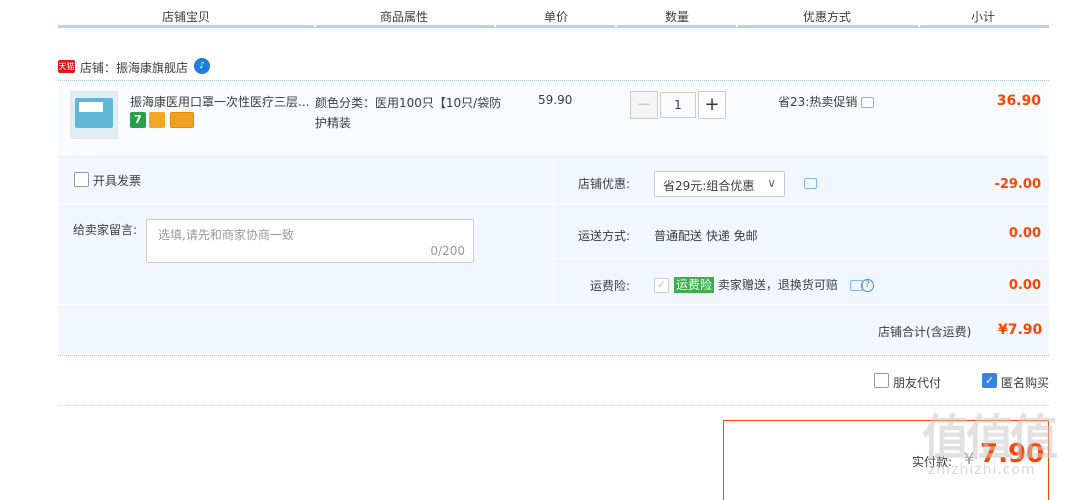 This screenshot has width=1074, height=500. What do you see at coordinates (1025, 383) in the screenshot?
I see `anonymous-label: 匿名购买` at bounding box center [1025, 383].